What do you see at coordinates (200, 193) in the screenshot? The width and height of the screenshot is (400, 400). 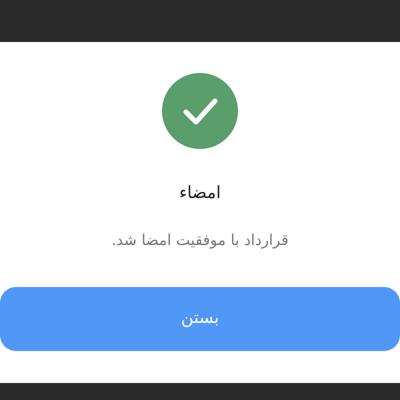 I see `dialog-title: امضاء` at bounding box center [200, 193].